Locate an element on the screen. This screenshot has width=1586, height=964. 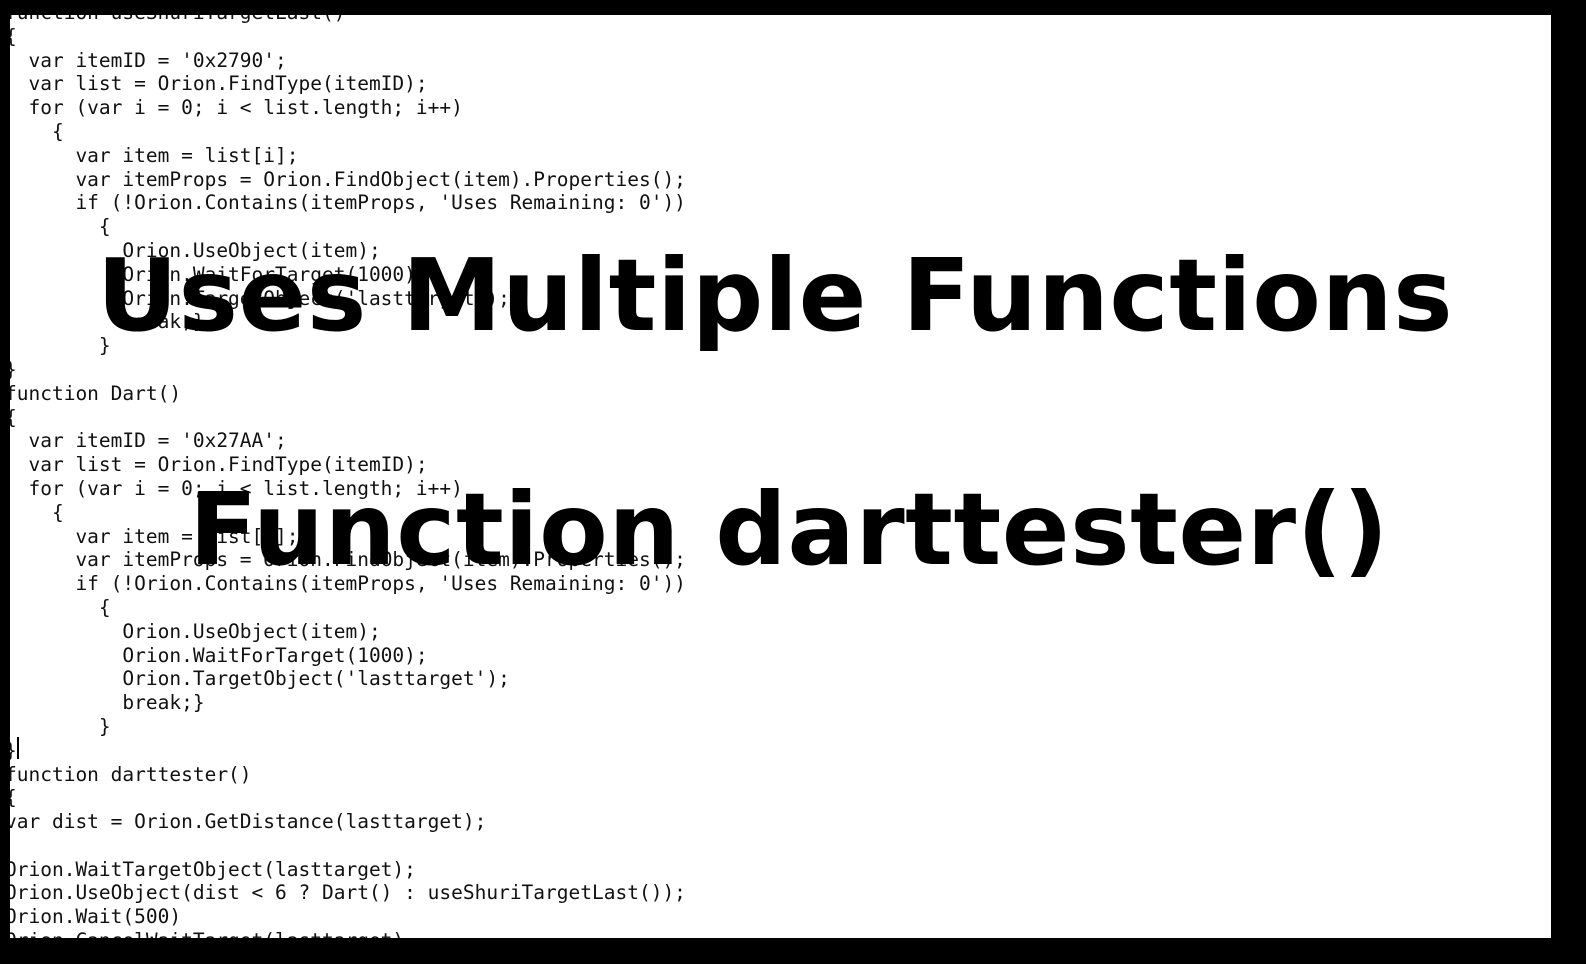
code-line: Orion.CancelWaitTarget(lasttarget) is located at coordinates (348, 933).